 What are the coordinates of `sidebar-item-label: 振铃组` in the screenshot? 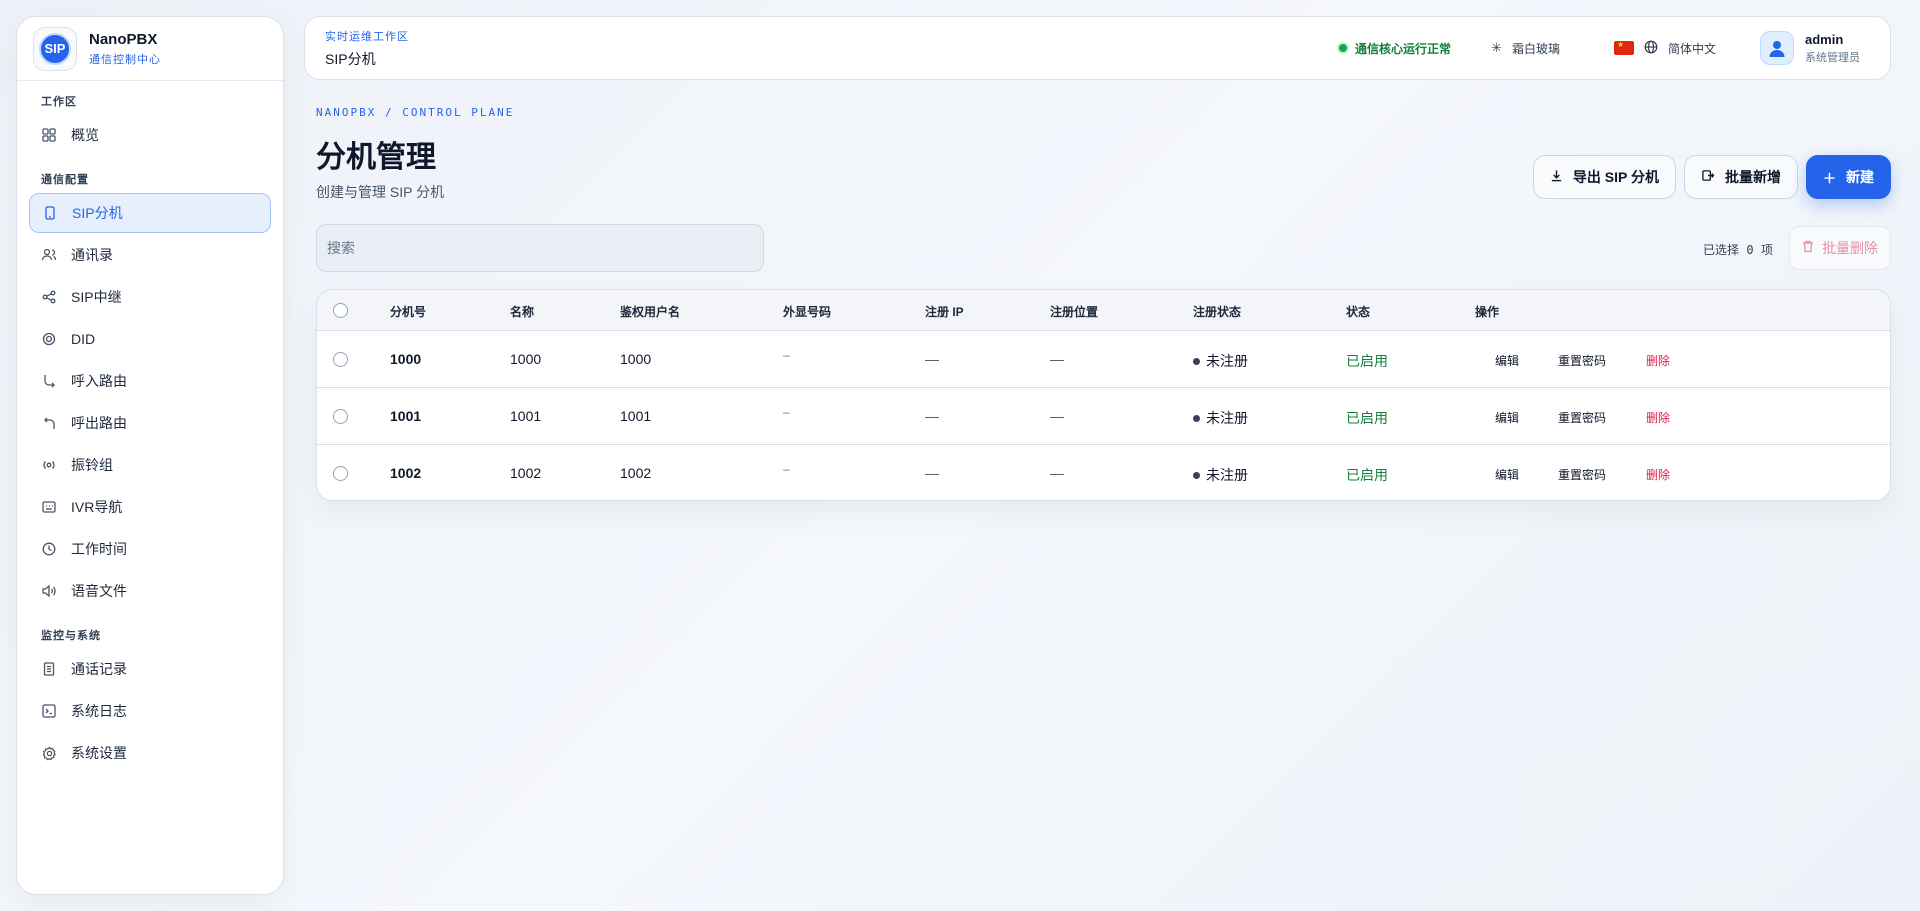 It's located at (92, 465).